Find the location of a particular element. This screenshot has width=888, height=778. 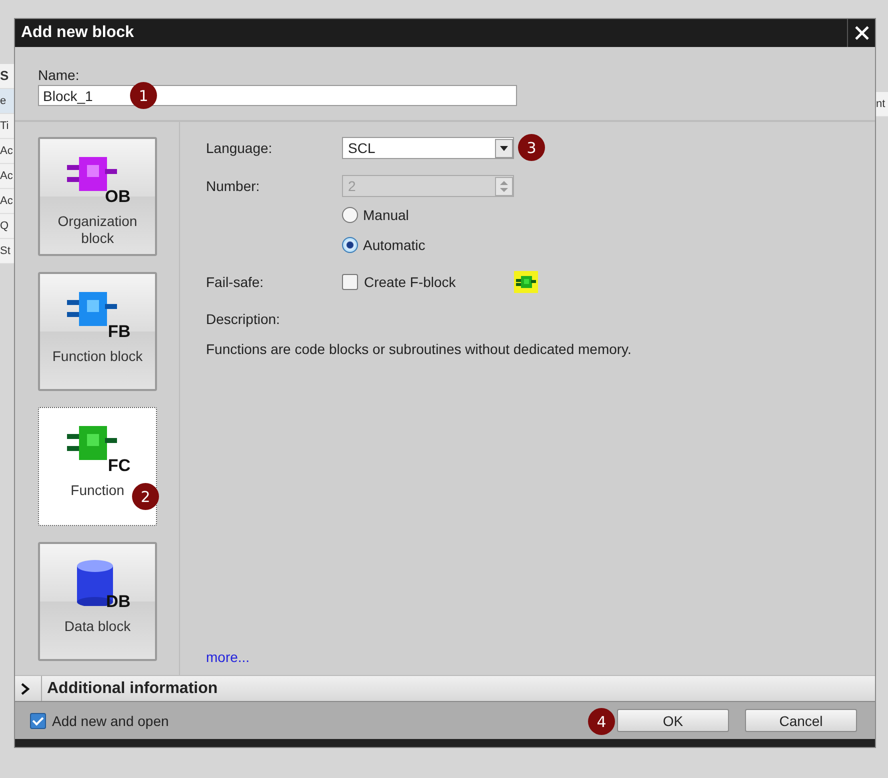

block-type-code: FB is located at coordinates (119, 332).